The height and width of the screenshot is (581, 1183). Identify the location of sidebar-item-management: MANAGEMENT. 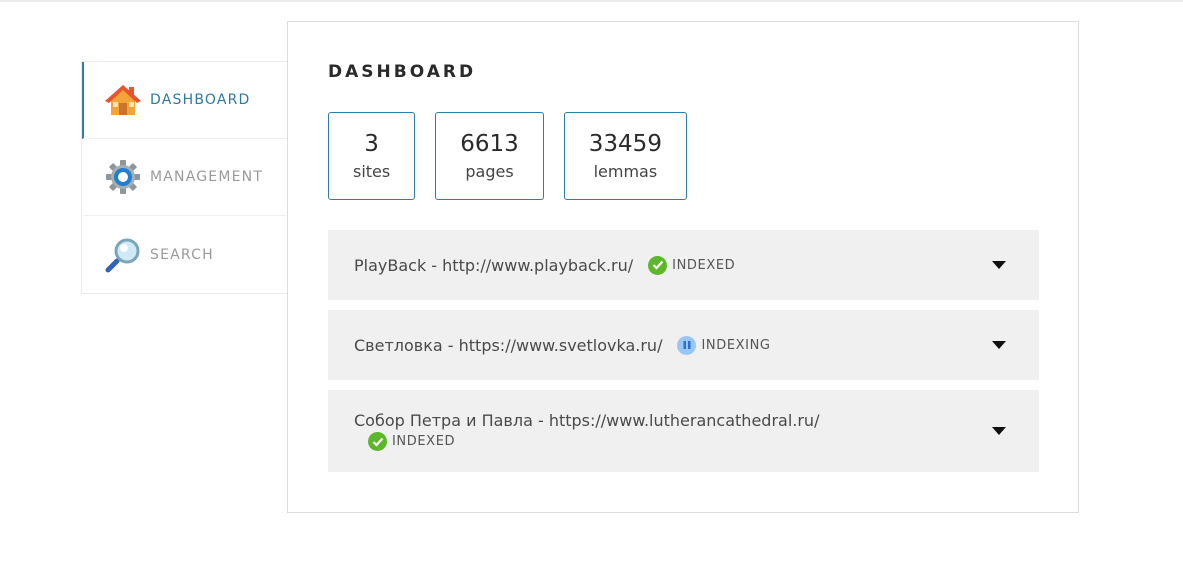
(185, 177).